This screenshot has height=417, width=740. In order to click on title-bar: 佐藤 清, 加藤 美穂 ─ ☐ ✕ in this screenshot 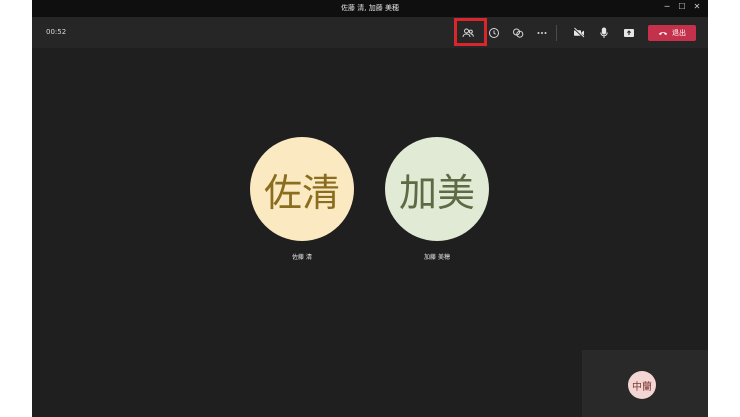, I will do `click(370, 8)`.